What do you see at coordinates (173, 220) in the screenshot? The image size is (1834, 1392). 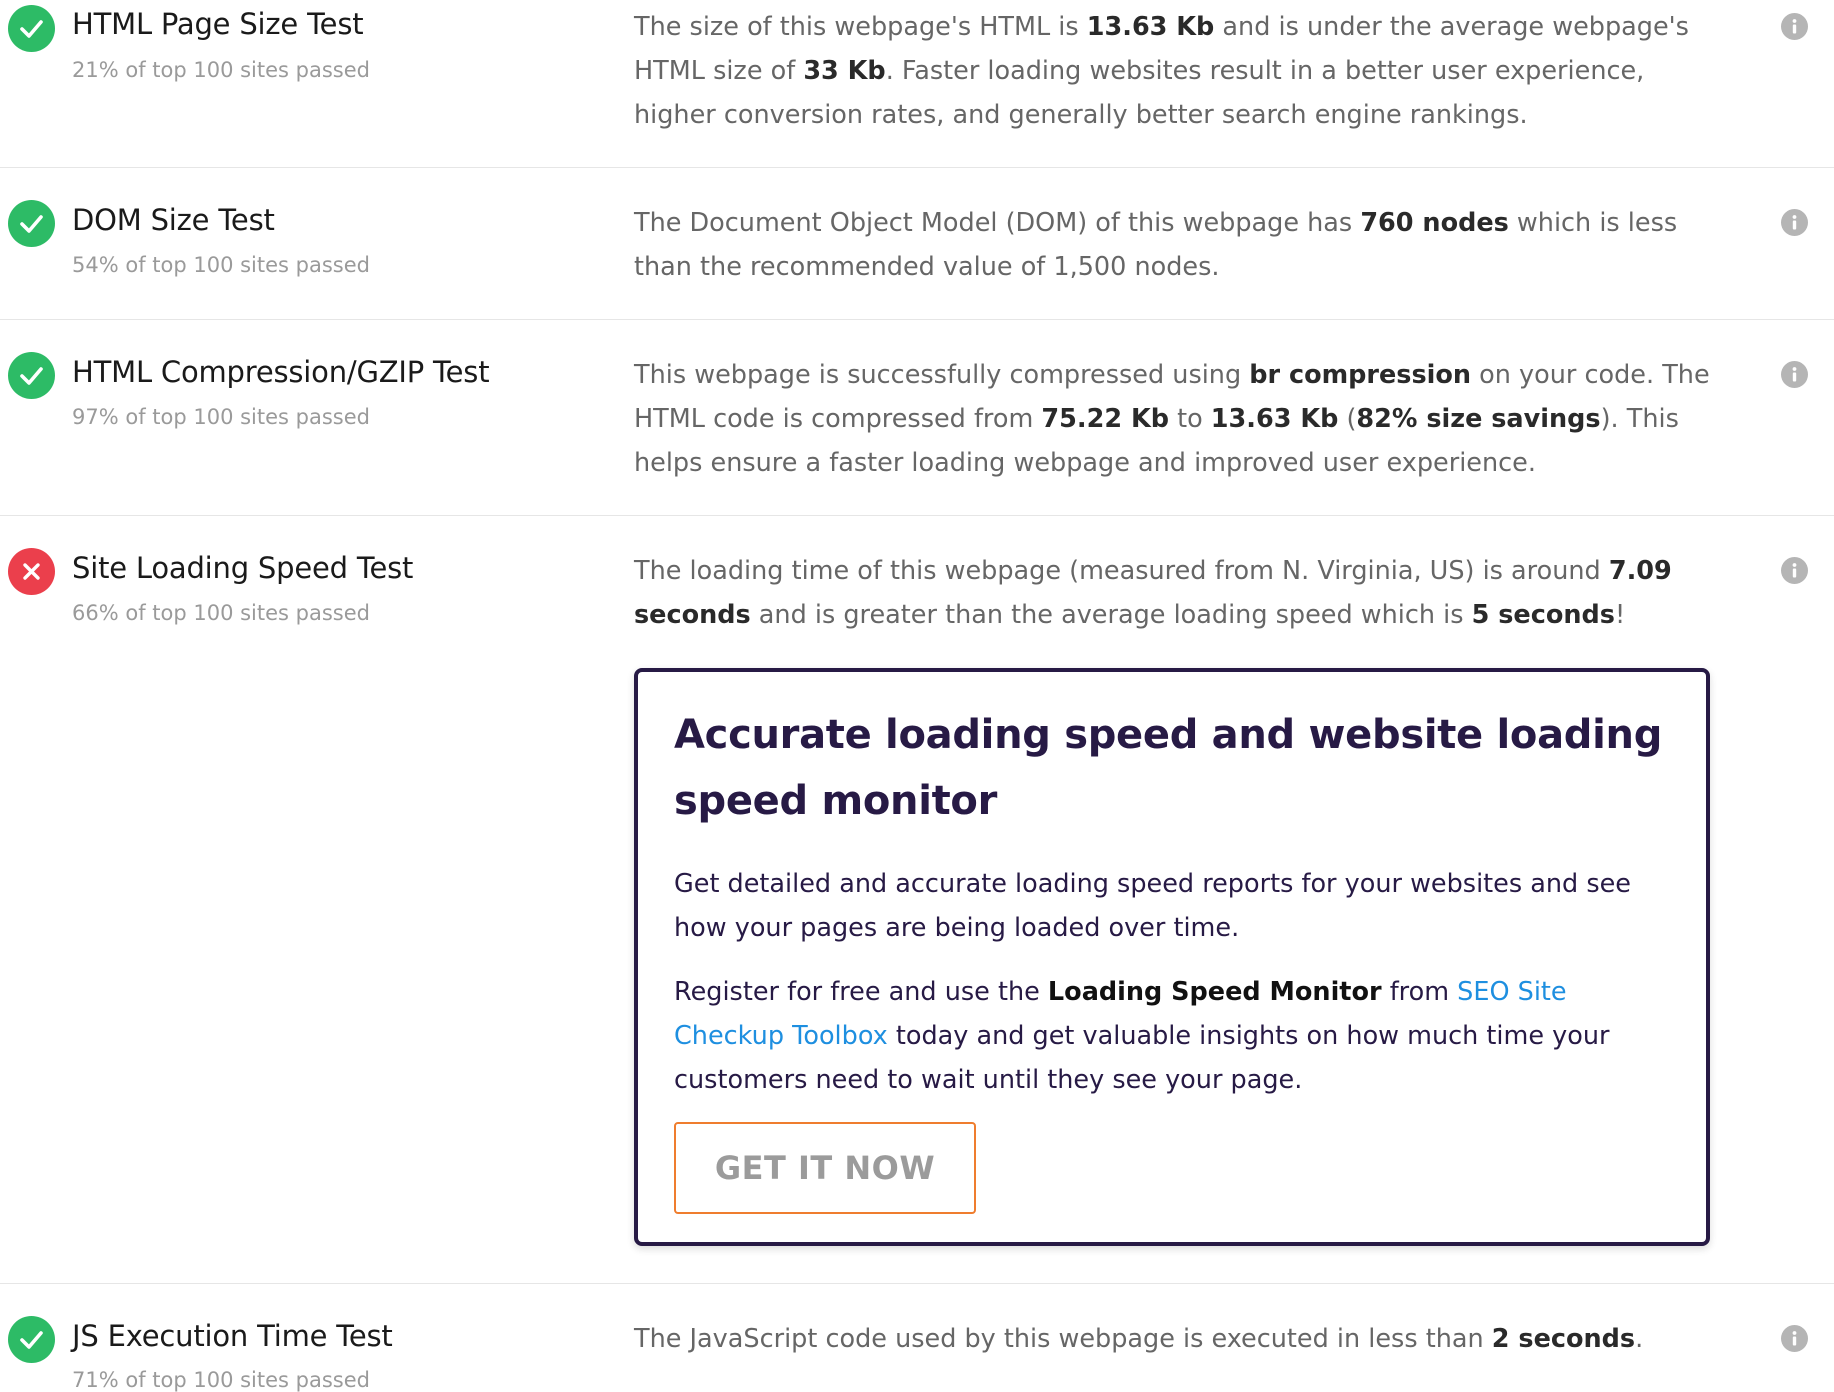 I see `test-title: DOM Size Test` at bounding box center [173, 220].